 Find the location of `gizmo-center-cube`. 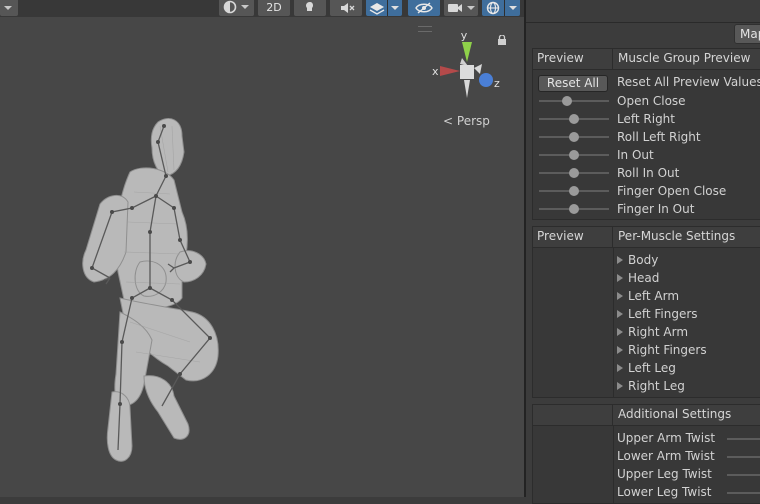

gizmo-center-cube is located at coordinates (467, 72).